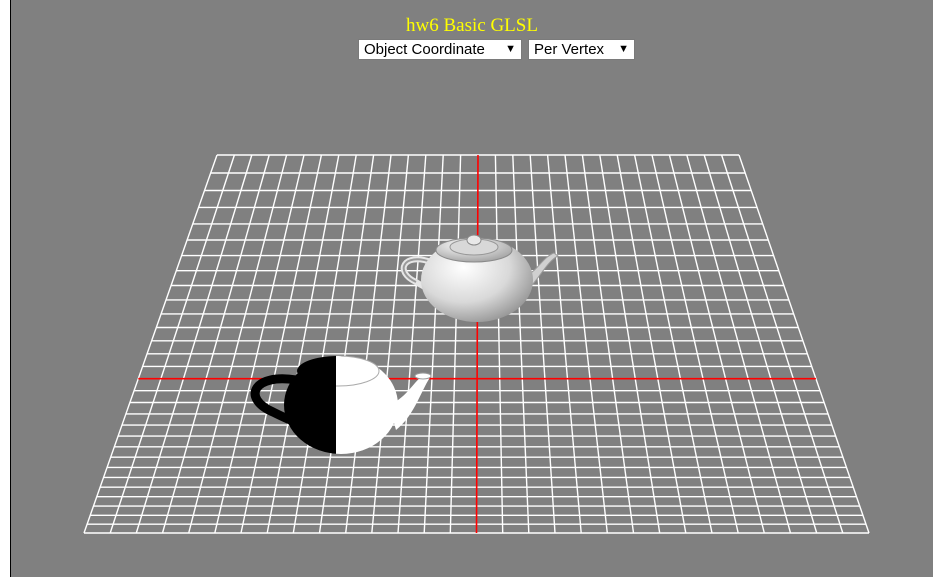 This screenshot has height=577, width=933. Describe the element at coordinates (569, 49) in the screenshot. I see `shading-select-value: Per Vertex` at that location.